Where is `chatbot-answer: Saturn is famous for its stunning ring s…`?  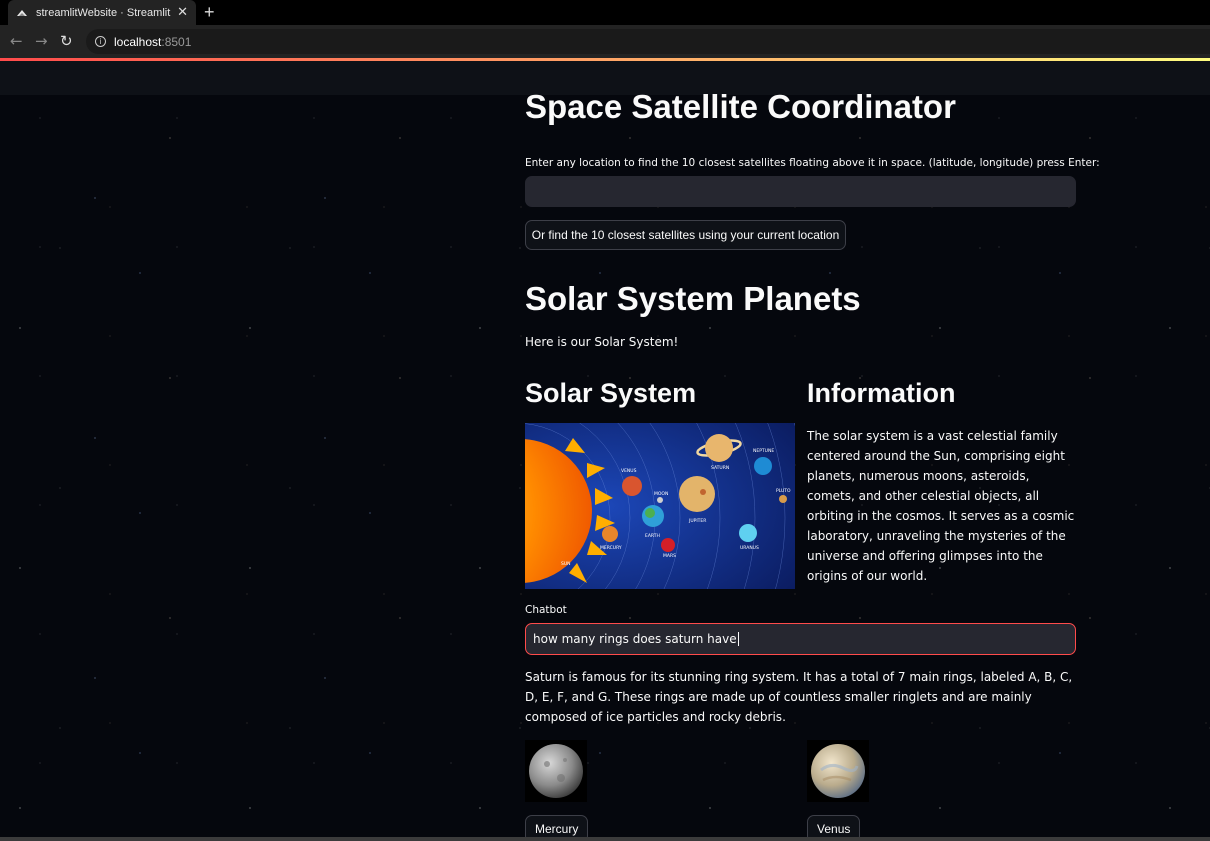 chatbot-answer: Saturn is famous for its stunning ring s… is located at coordinates (799, 697).